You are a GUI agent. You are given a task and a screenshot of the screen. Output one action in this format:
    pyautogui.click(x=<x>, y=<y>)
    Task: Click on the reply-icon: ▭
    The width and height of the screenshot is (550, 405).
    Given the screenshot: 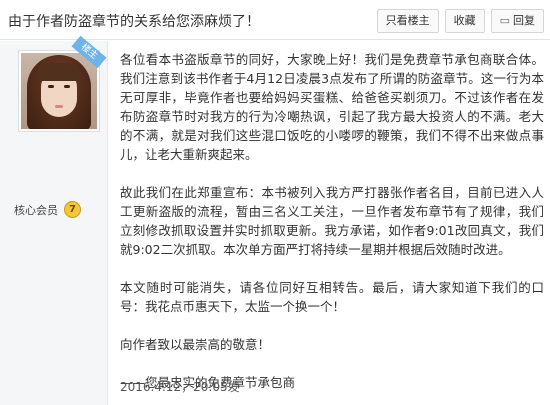 What is the action you would take?
    pyautogui.click(x=504, y=20)
    